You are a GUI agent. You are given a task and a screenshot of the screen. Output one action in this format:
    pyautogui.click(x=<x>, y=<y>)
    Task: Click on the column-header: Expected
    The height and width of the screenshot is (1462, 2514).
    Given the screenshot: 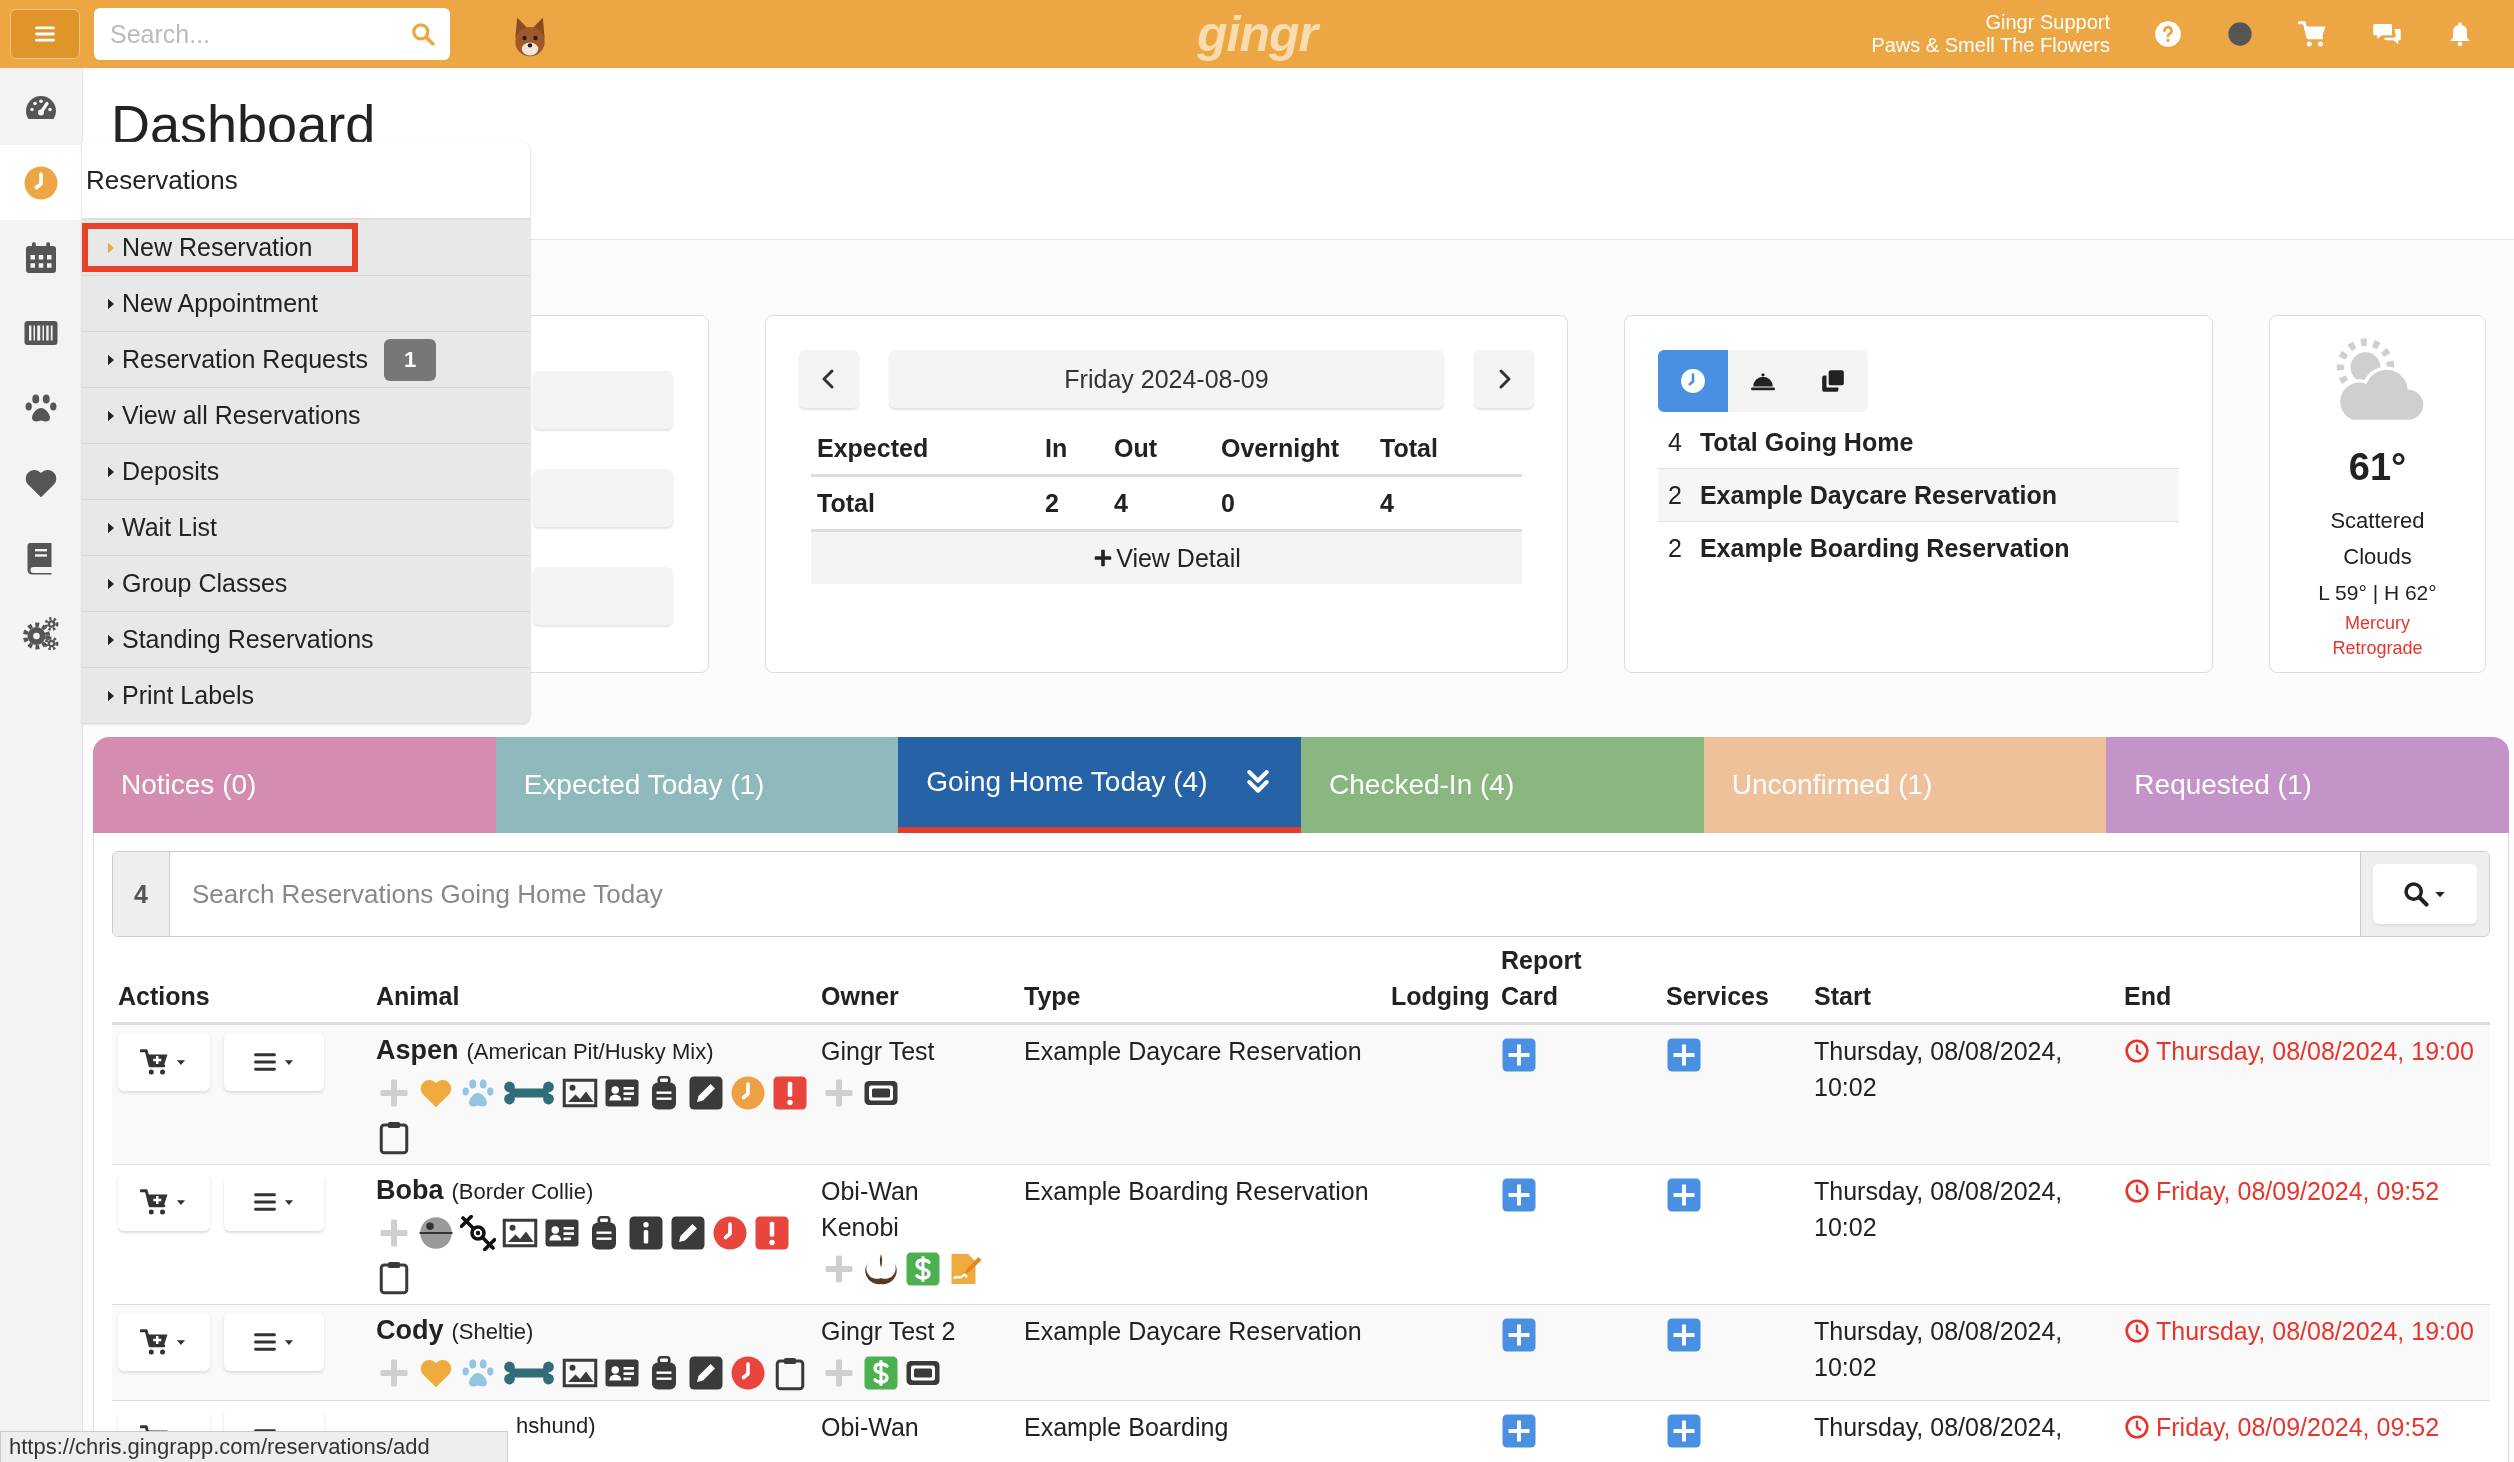 What is the action you would take?
    pyautogui.click(x=873, y=448)
    